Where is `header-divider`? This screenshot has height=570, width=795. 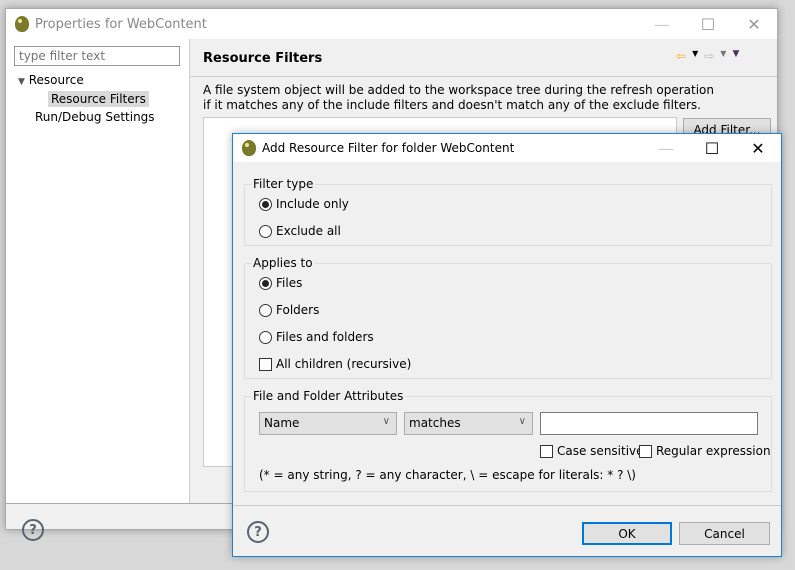 header-divider is located at coordinates (484, 76).